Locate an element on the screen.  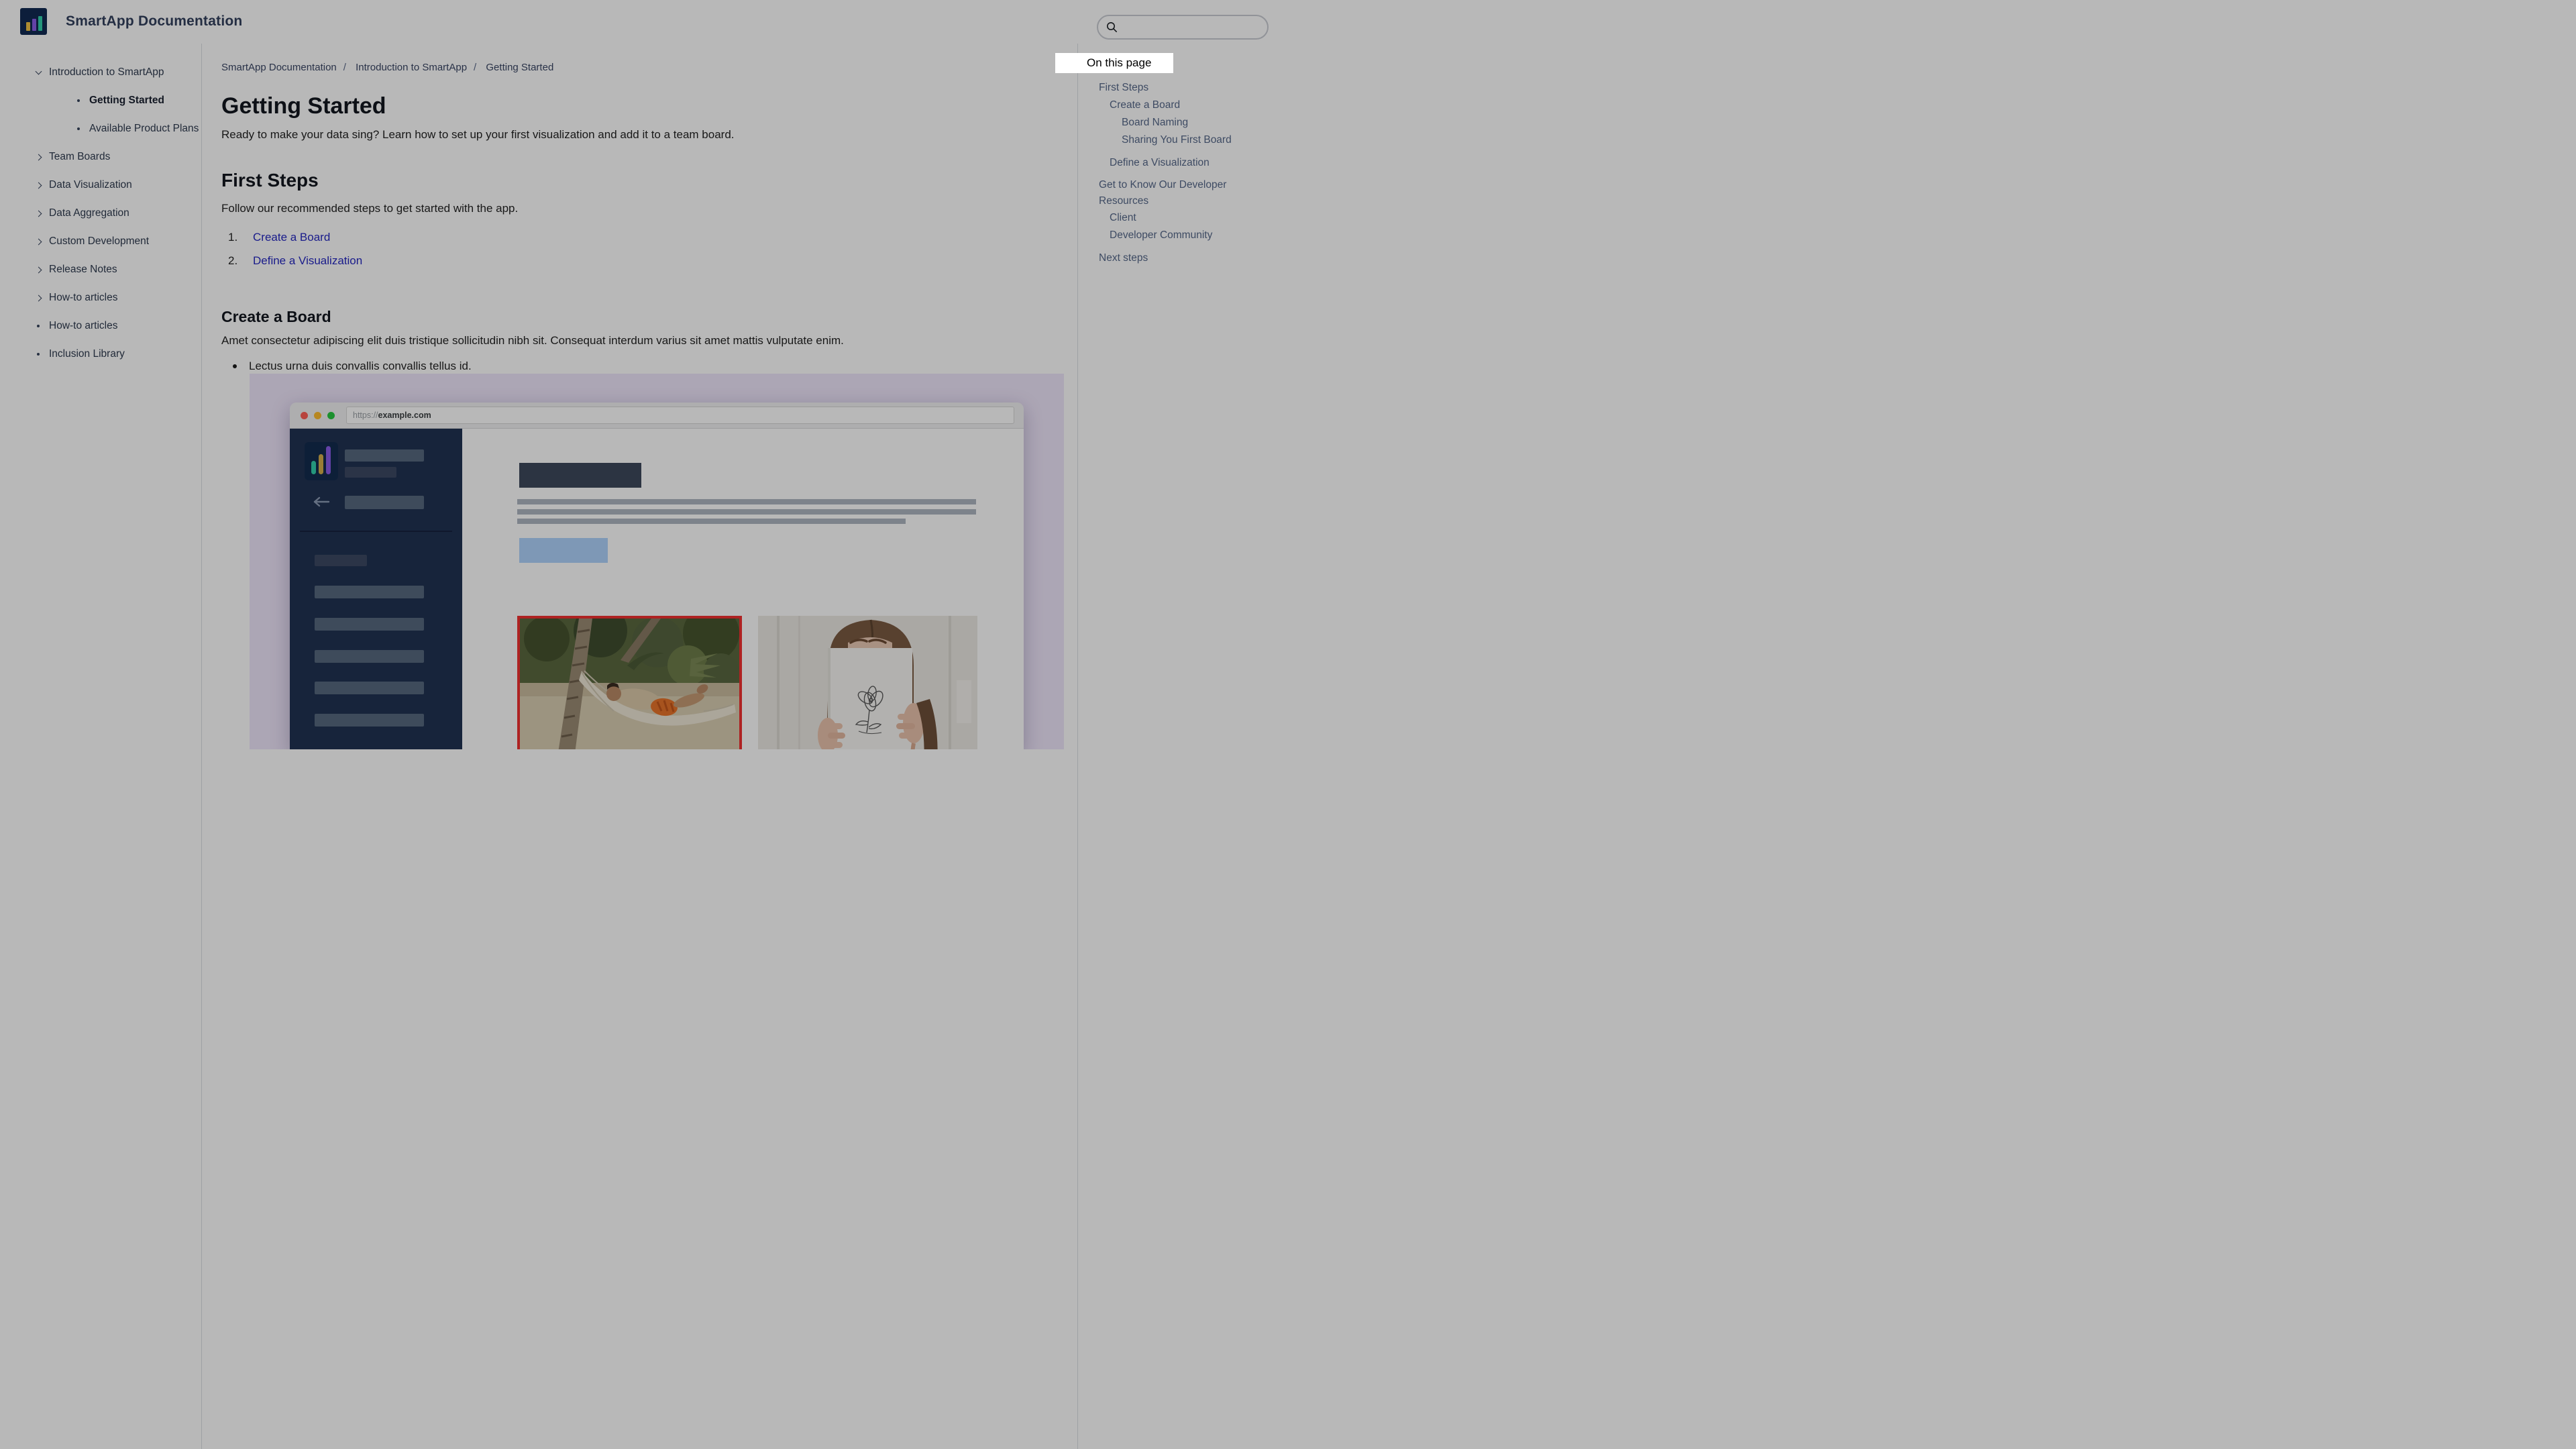
toc-heading-highlight: On this page is located at coordinates (1114, 63).